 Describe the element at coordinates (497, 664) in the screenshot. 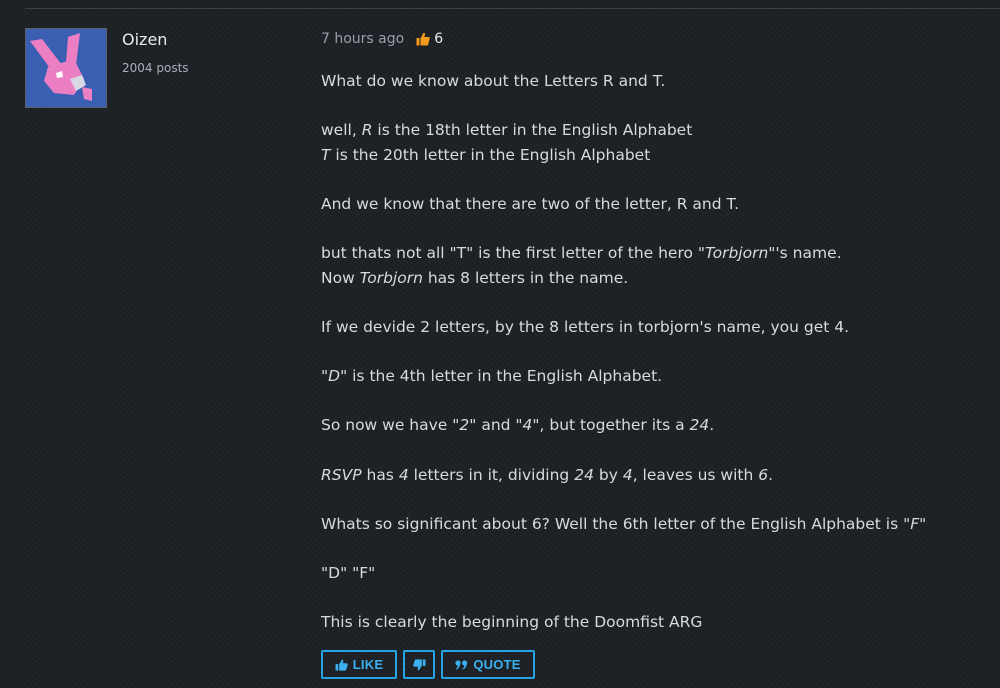

I see `quote-button-label: QUOTE` at that location.